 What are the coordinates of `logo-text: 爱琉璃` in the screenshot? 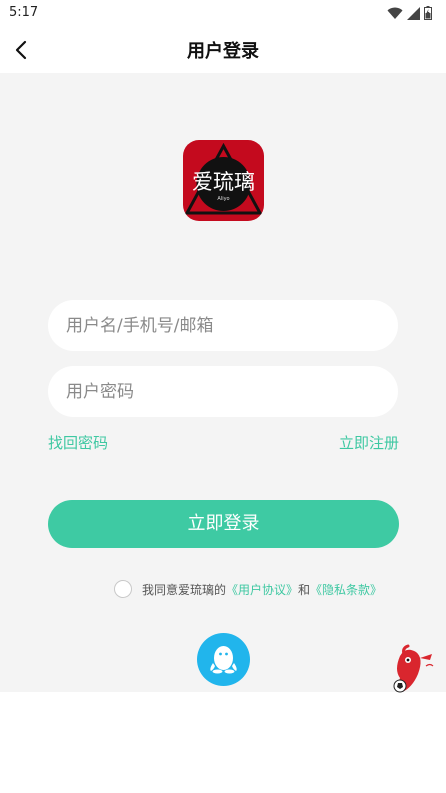 It's located at (223, 182).